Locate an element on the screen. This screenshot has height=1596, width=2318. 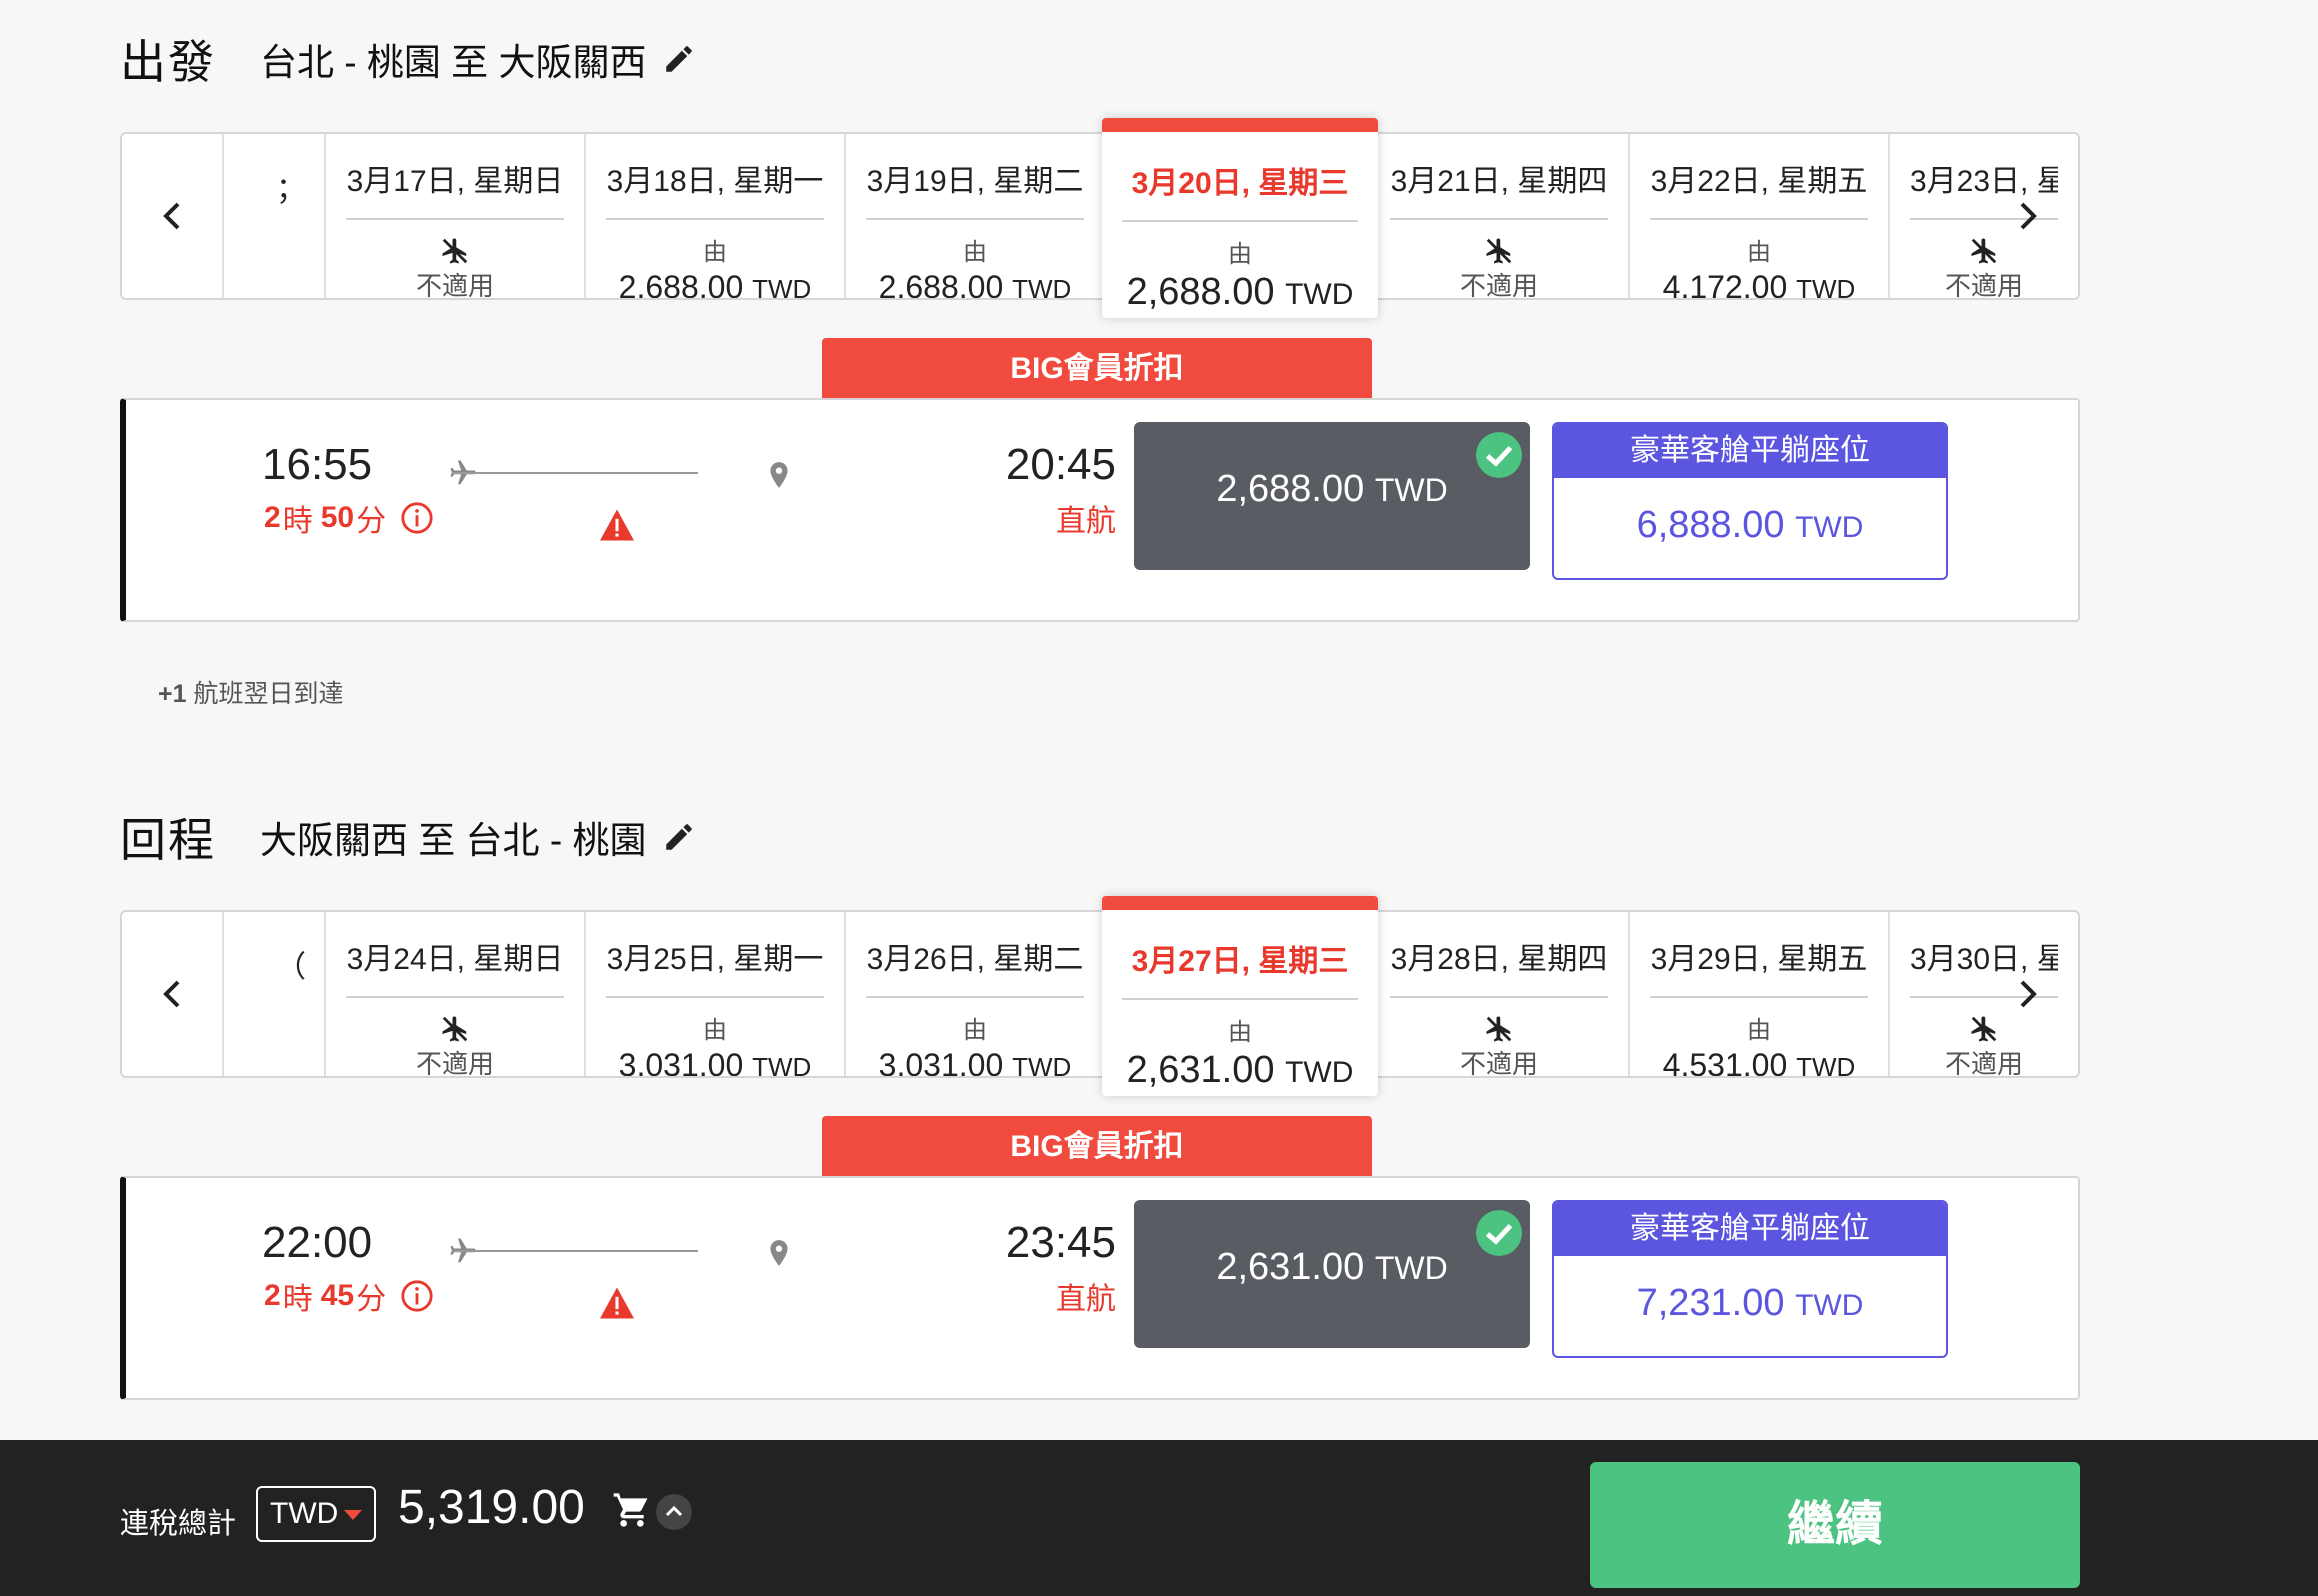
date-label: 3月18日, 星期一 is located at coordinates (715, 188).